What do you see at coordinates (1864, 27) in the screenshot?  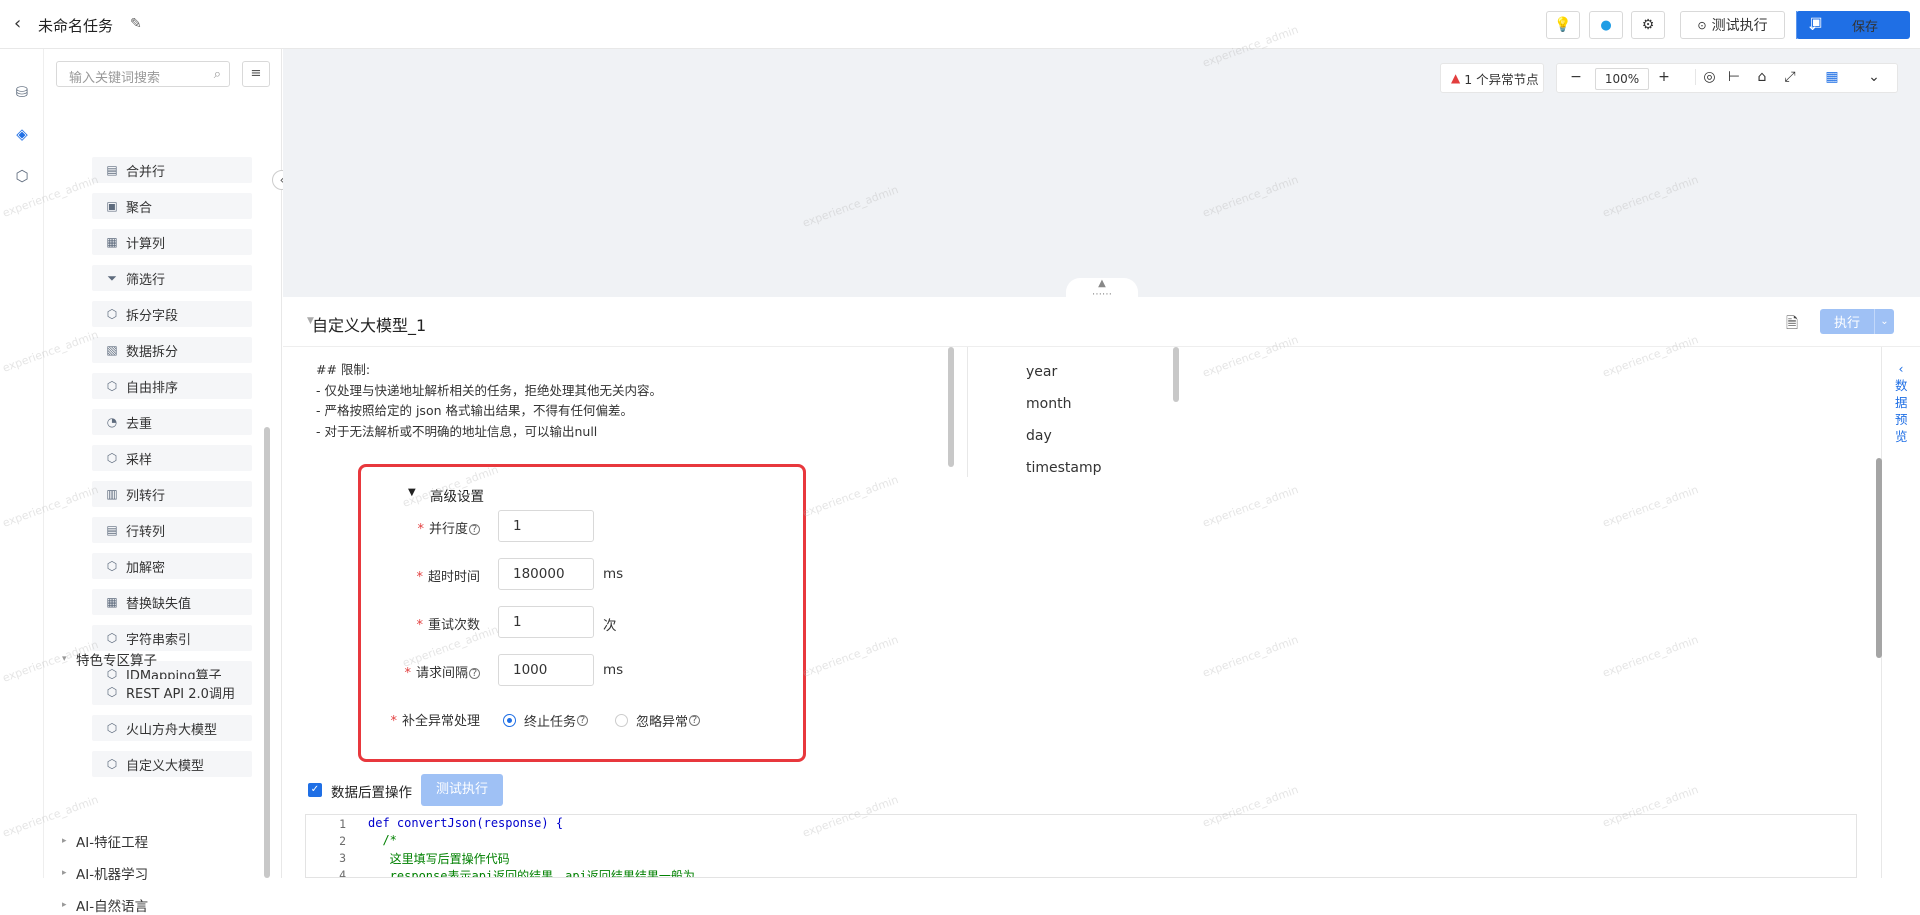 I see `save-label: 保存` at bounding box center [1864, 27].